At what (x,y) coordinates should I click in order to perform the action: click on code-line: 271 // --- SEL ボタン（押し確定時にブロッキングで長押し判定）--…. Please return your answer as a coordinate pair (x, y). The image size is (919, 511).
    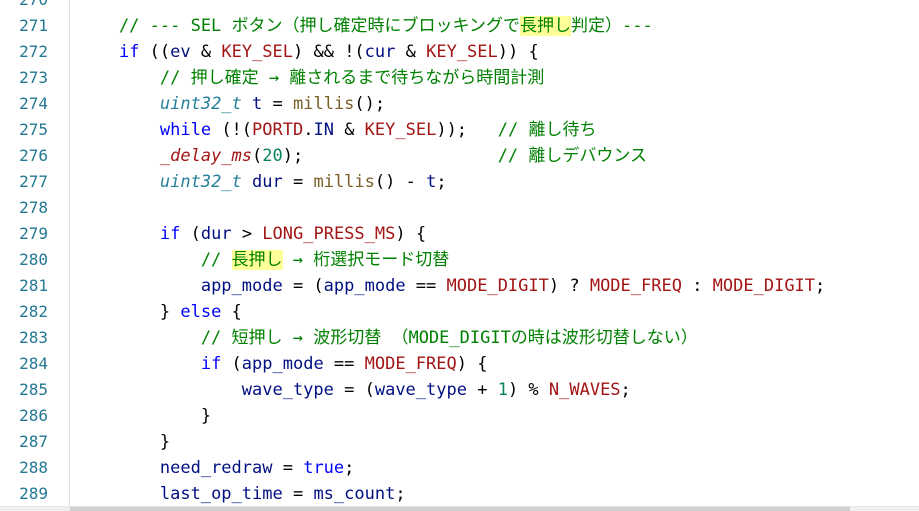
    Looking at the image, I should click on (459, 26).